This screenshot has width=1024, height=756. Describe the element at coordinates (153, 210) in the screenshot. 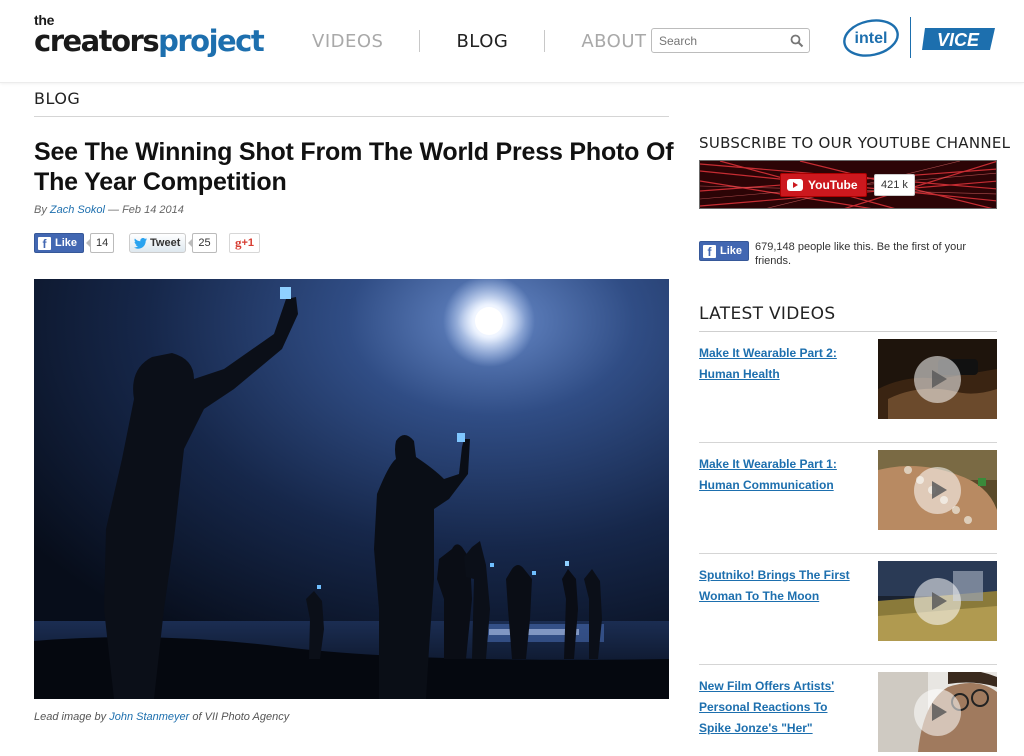

I see `article-date: Feb 14 2014` at that location.